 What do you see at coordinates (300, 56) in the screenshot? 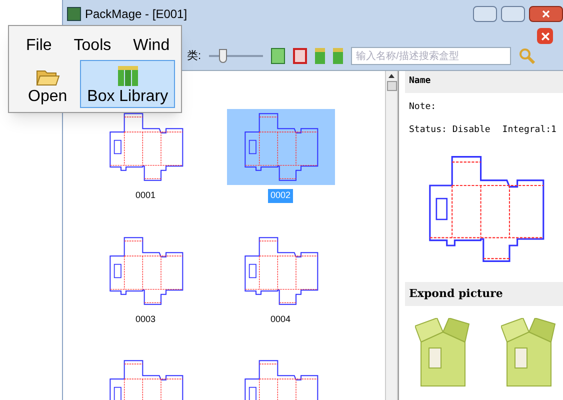
I see `box-open-icon` at bounding box center [300, 56].